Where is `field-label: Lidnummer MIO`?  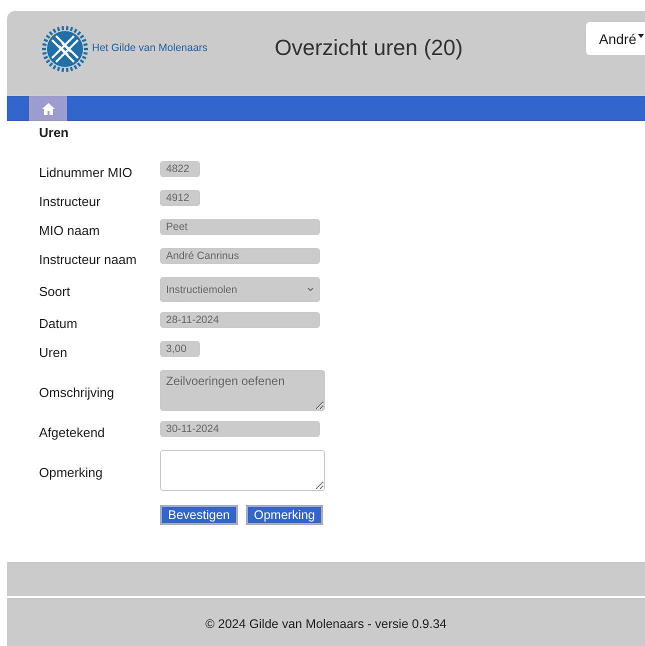 field-label: Lidnummer MIO is located at coordinates (86, 172).